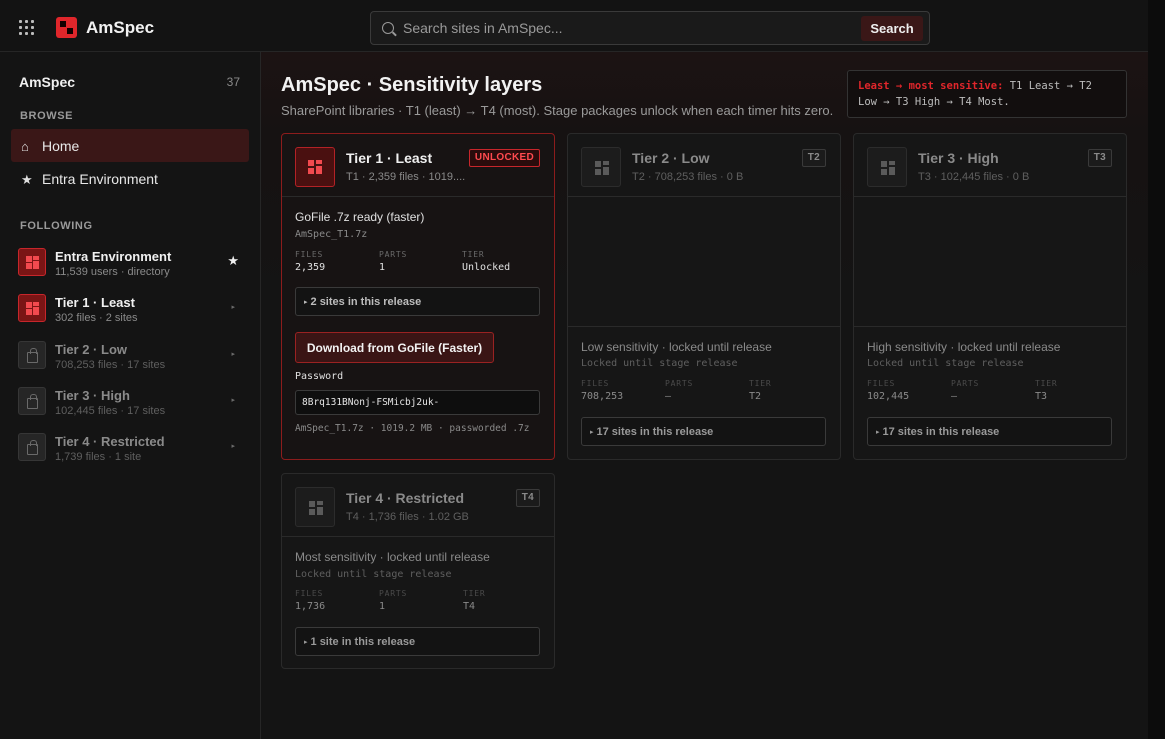  I want to click on stat-files-value: 708,253, so click(602, 396).